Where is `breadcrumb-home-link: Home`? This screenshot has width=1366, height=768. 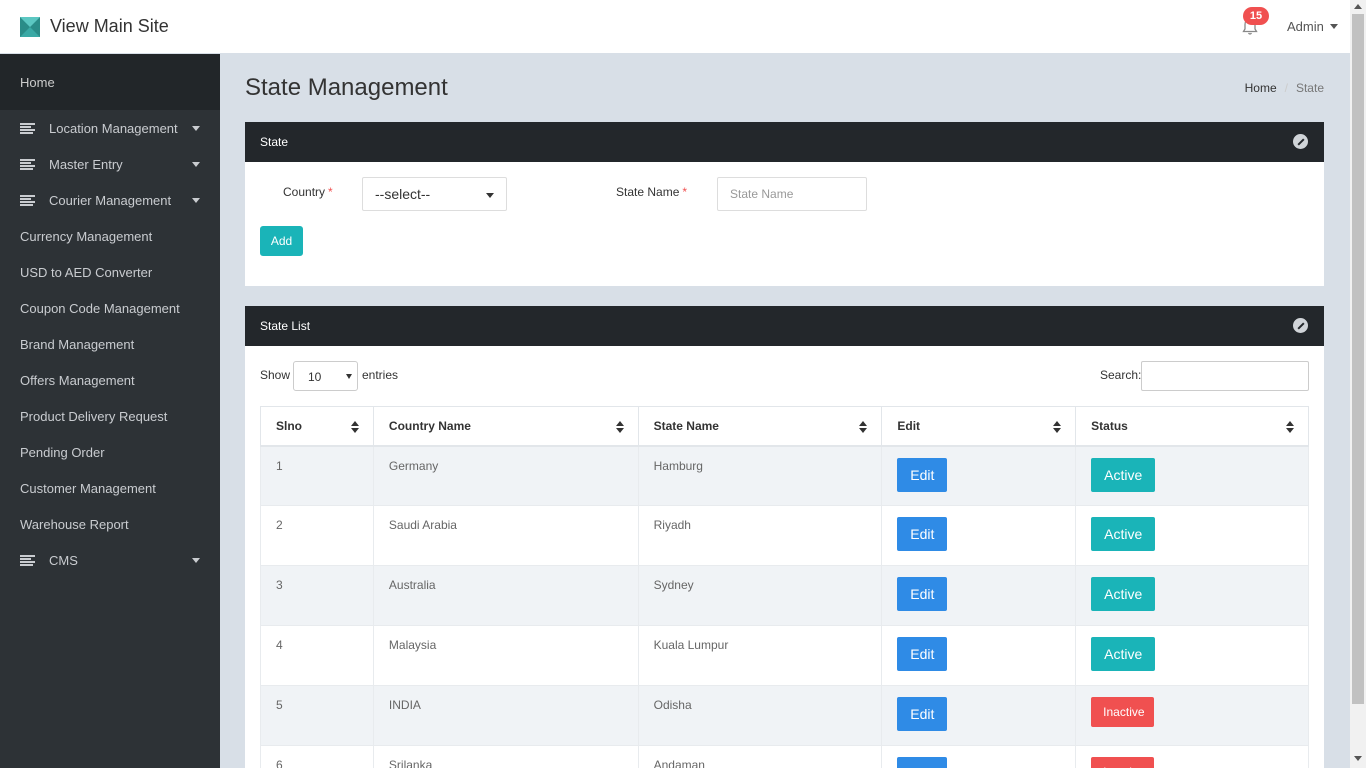
breadcrumb-home-link: Home is located at coordinates (1261, 88).